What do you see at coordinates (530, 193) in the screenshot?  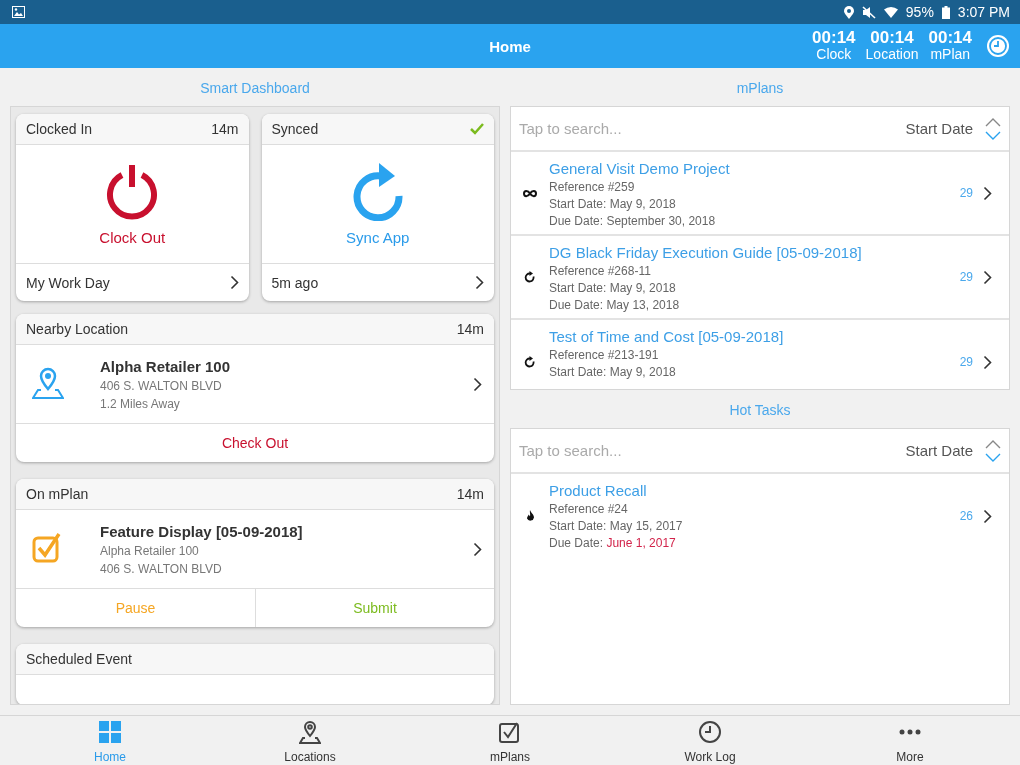 I see `infinity-icon` at bounding box center [530, 193].